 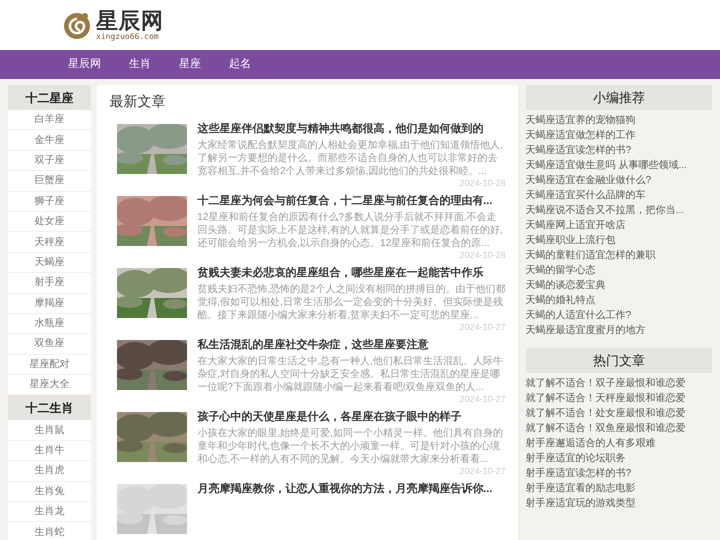 What do you see at coordinates (589, 180) in the screenshot?
I see `article-link: 天蝎座适宜在金融业做什么?` at bounding box center [589, 180].